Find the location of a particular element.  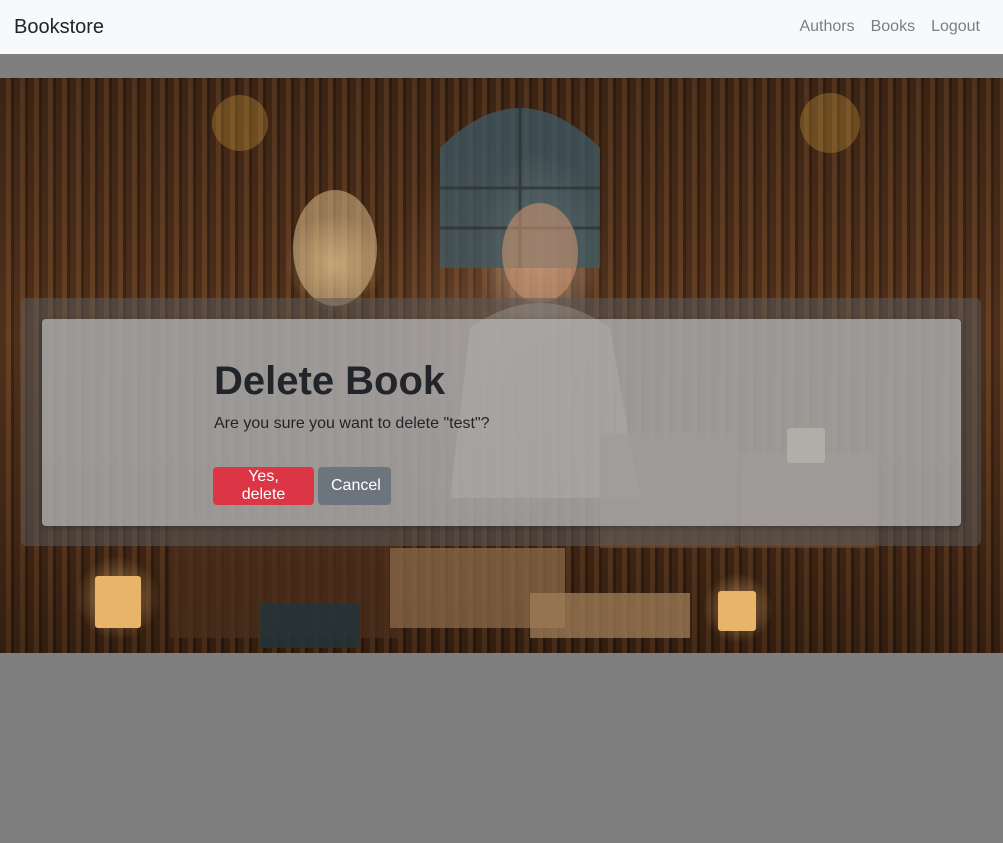

nav-link-authors: Authors is located at coordinates (826, 27).